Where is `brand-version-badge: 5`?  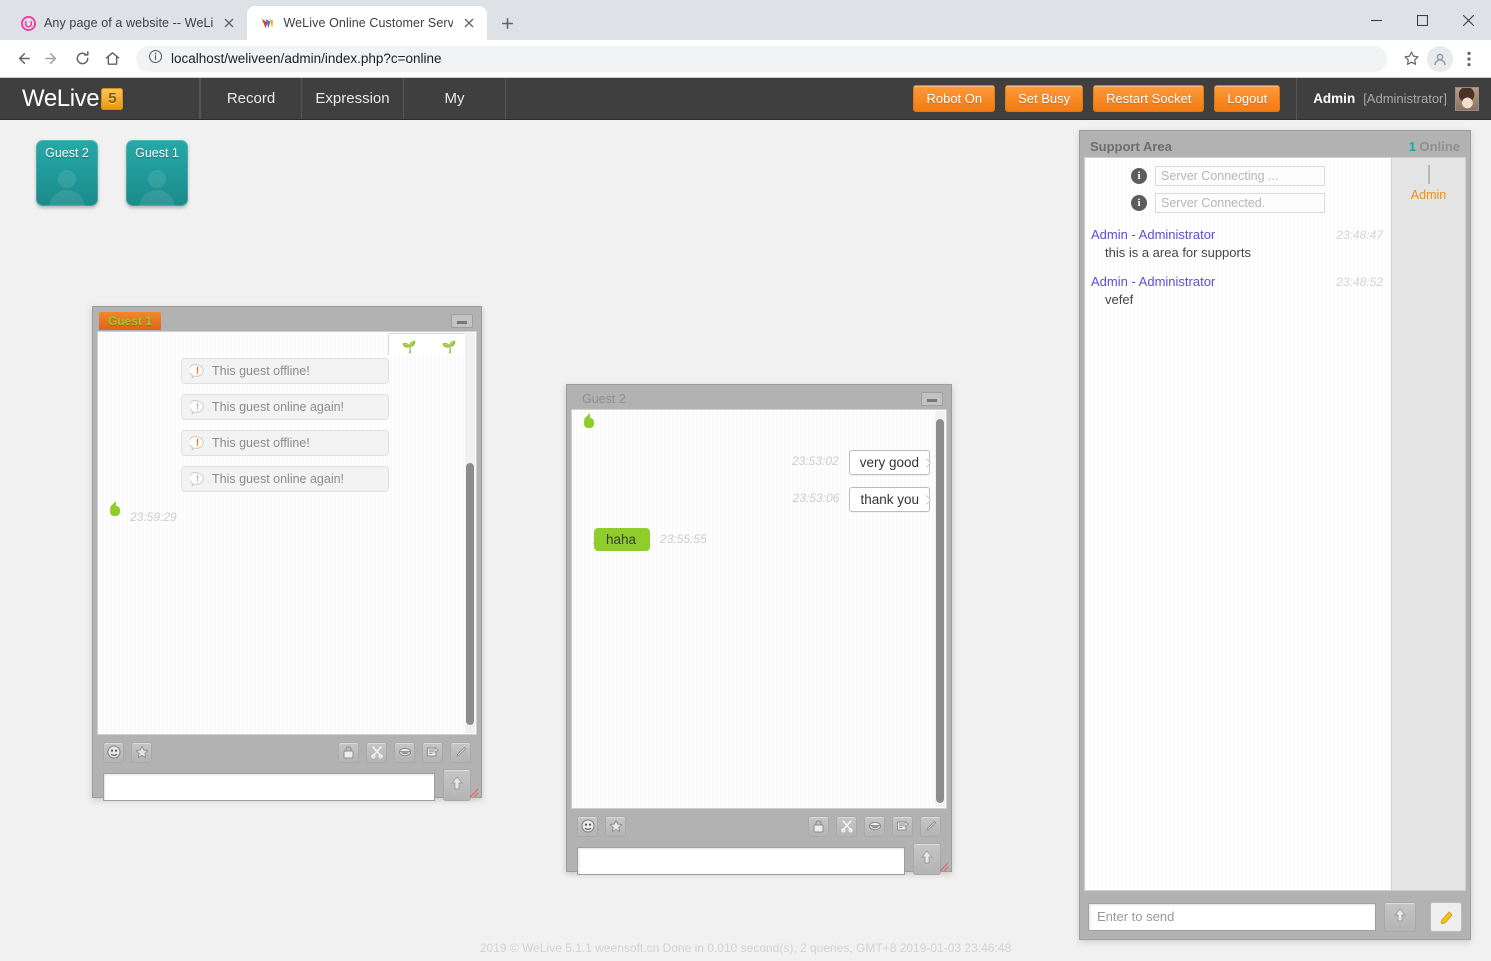
brand-version-badge: 5 is located at coordinates (112, 98).